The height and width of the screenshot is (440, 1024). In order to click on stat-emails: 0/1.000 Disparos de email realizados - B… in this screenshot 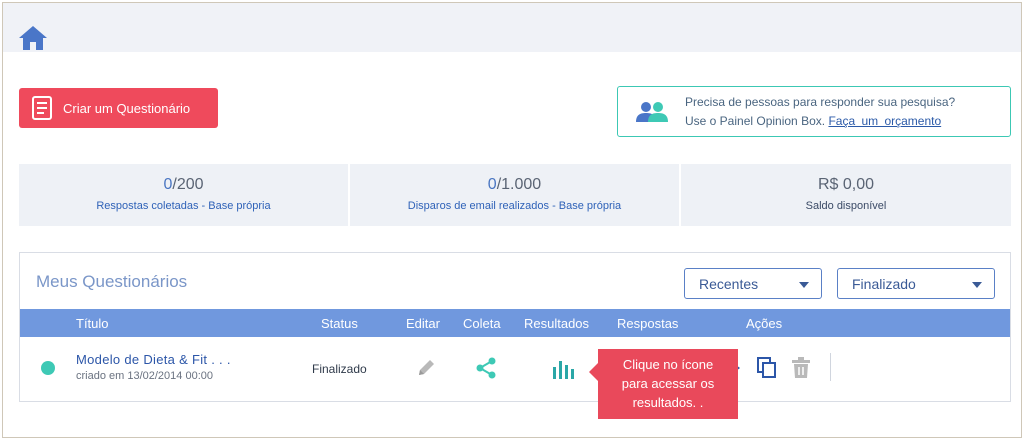, I will do `click(514, 195)`.